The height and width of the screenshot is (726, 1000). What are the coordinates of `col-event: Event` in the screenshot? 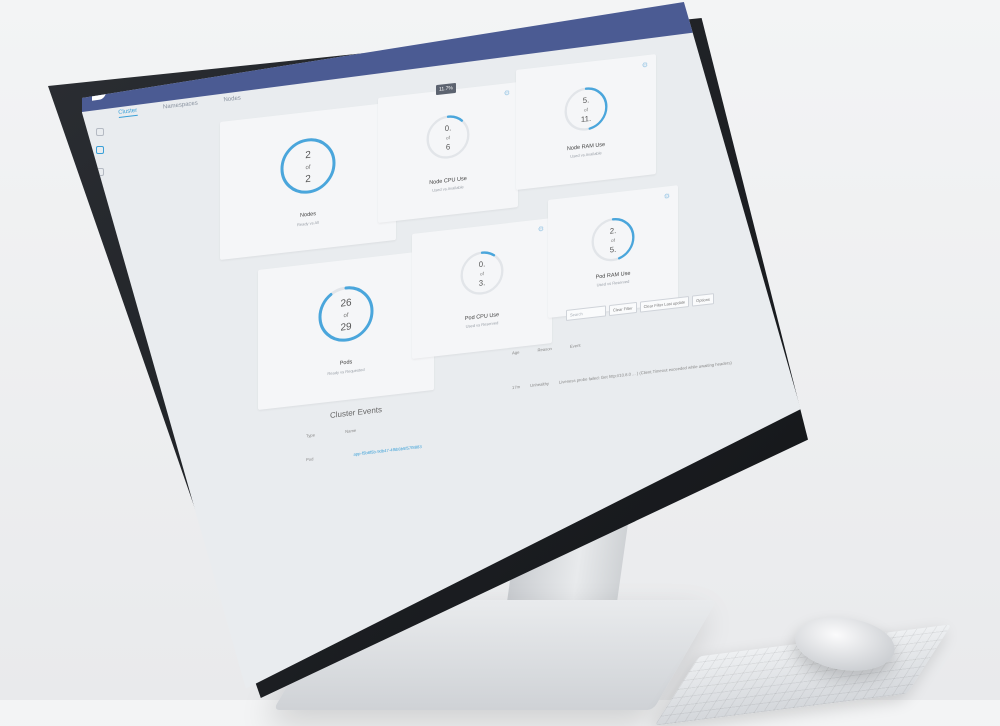 It's located at (575, 346).